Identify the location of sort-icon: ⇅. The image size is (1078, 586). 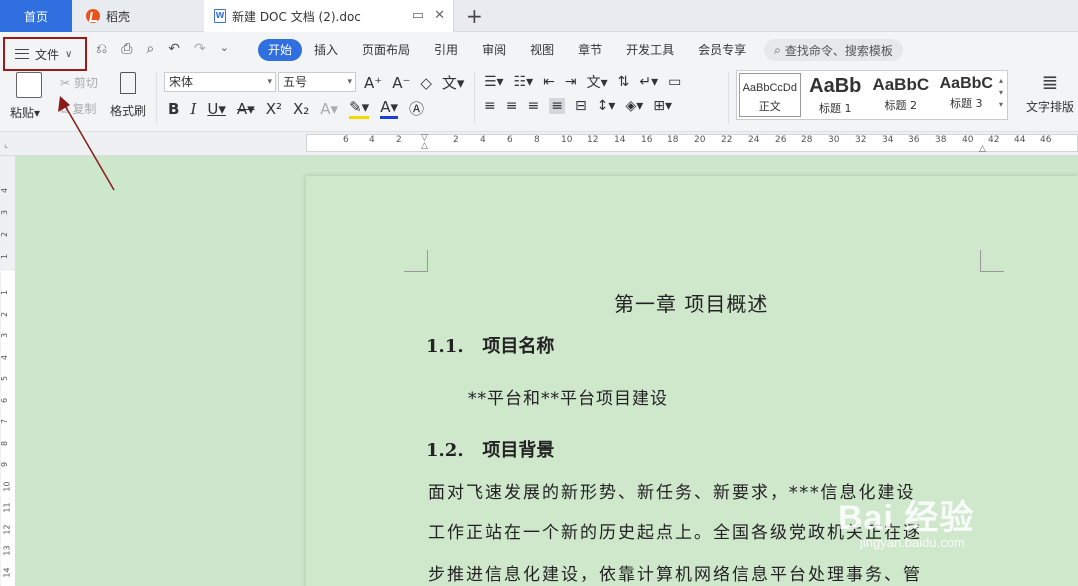
(624, 82).